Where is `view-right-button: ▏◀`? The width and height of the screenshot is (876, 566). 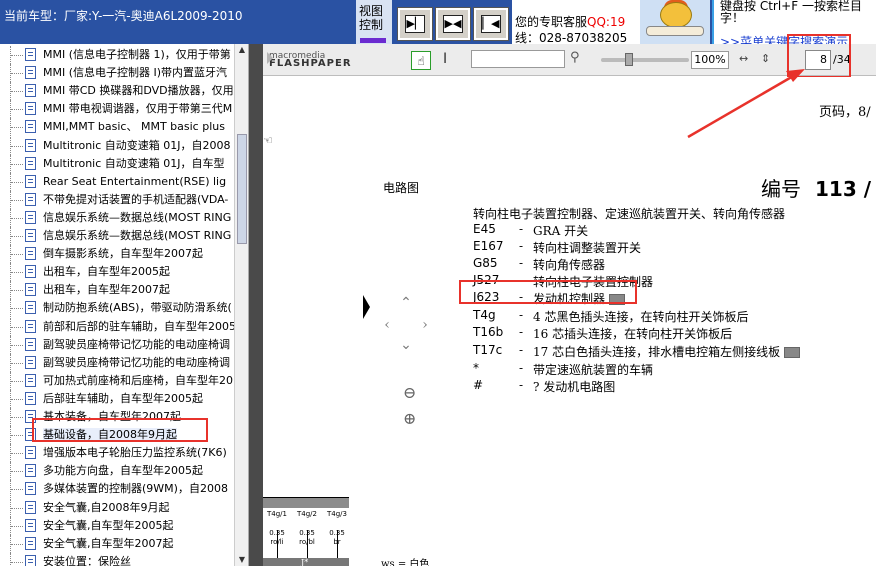 view-right-button: ▏◀ is located at coordinates (491, 24).